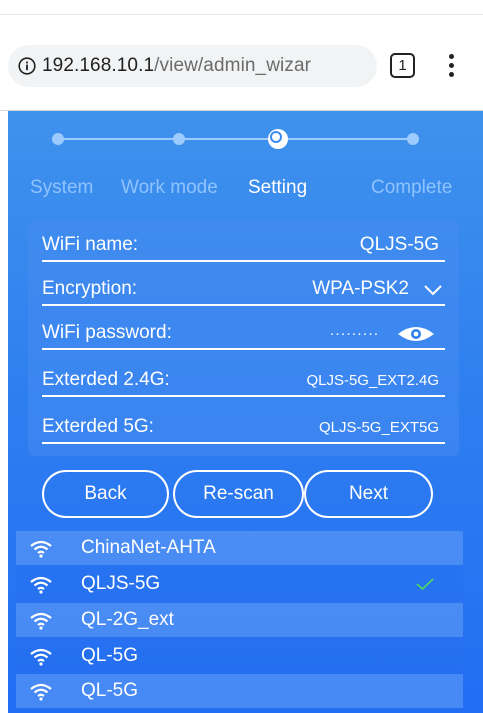  What do you see at coordinates (278, 187) in the screenshot?
I see `step-label-setting: Setting` at bounding box center [278, 187].